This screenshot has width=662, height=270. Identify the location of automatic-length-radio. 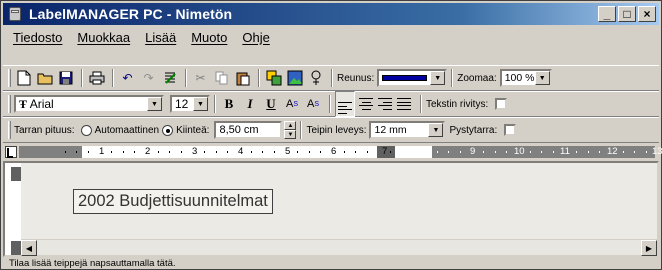
(86, 130).